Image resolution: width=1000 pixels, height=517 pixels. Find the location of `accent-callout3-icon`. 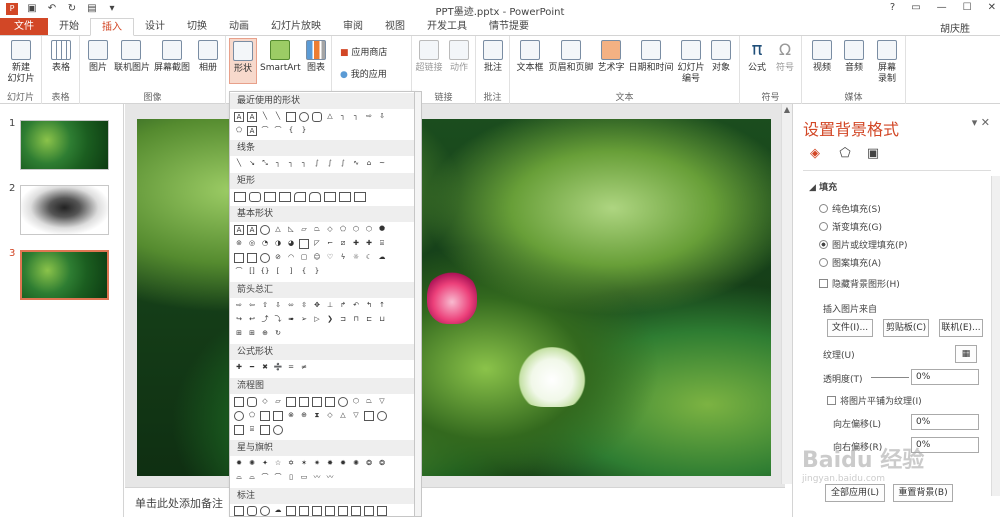

accent-callout3-icon is located at coordinates (369, 511).